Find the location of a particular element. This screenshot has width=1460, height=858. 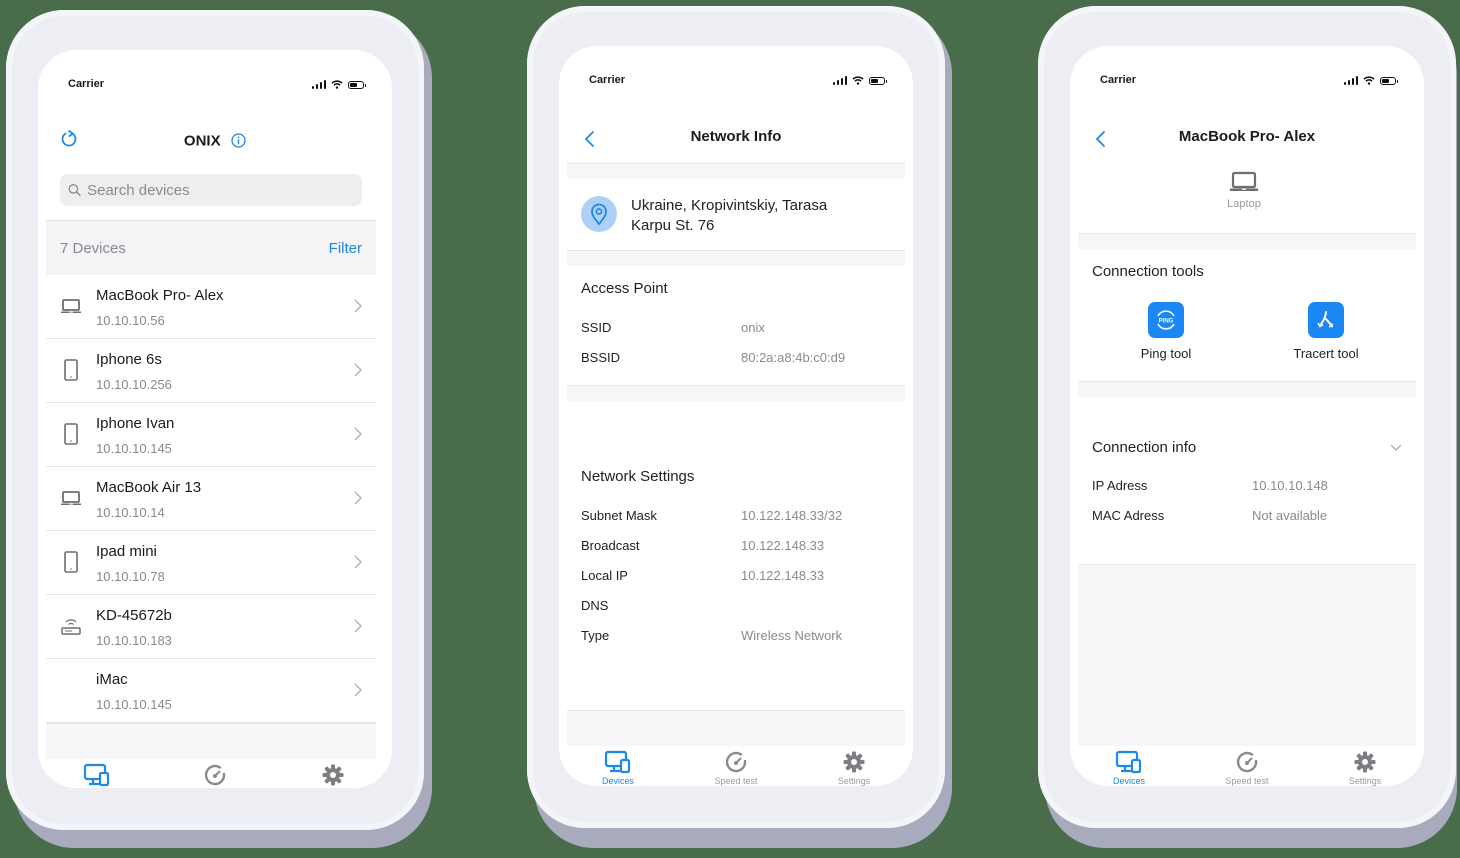

info-label: Subnet Mask is located at coordinates (619, 515).